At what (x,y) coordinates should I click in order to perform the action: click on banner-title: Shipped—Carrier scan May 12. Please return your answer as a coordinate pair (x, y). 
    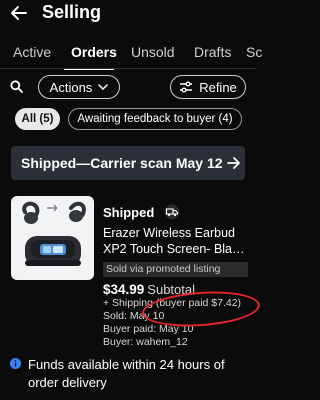
    Looking at the image, I should click on (122, 163).